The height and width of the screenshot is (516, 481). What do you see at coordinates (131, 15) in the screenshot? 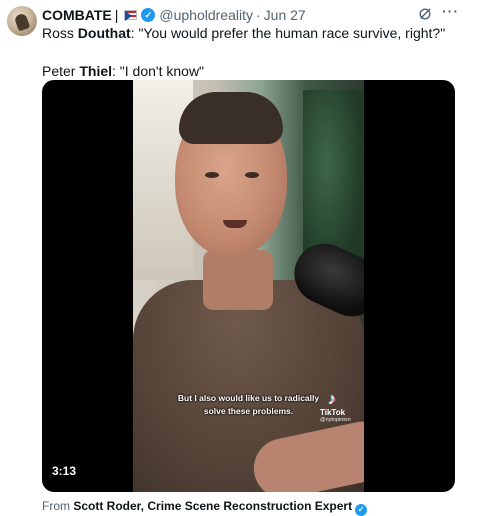
I see `puerto-rico-flag-icon` at bounding box center [131, 15].